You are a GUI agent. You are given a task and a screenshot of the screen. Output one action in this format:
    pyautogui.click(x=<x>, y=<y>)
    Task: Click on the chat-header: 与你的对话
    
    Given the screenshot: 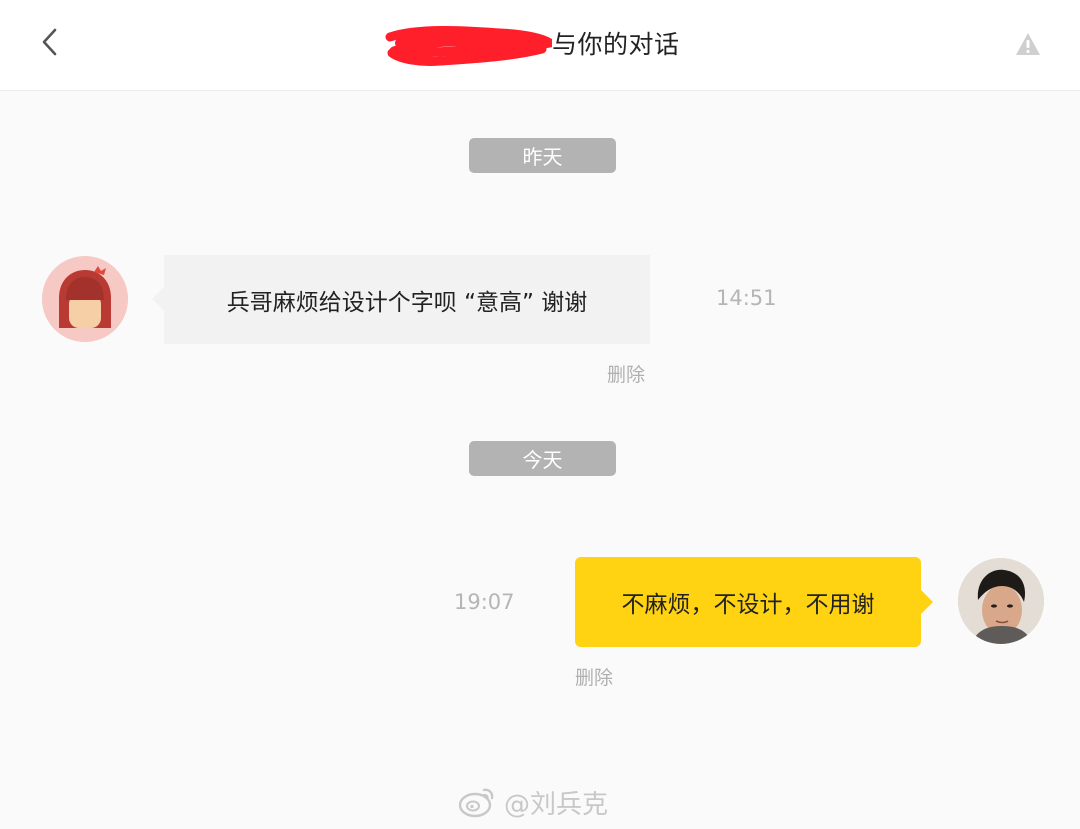 What is the action you would take?
    pyautogui.click(x=540, y=45)
    